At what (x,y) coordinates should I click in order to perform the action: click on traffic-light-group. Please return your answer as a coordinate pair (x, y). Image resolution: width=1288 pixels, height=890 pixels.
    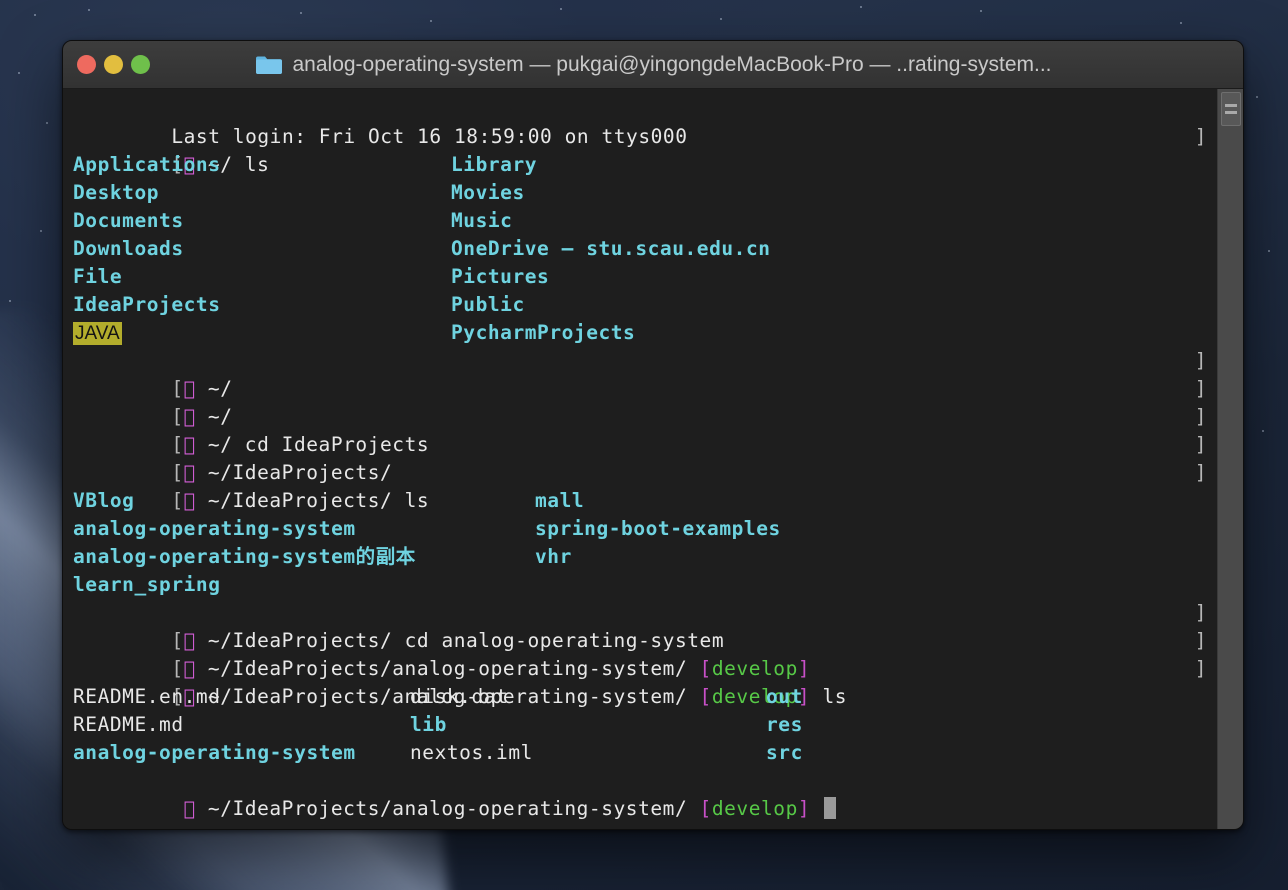
    Looking at the image, I should click on (113, 64).